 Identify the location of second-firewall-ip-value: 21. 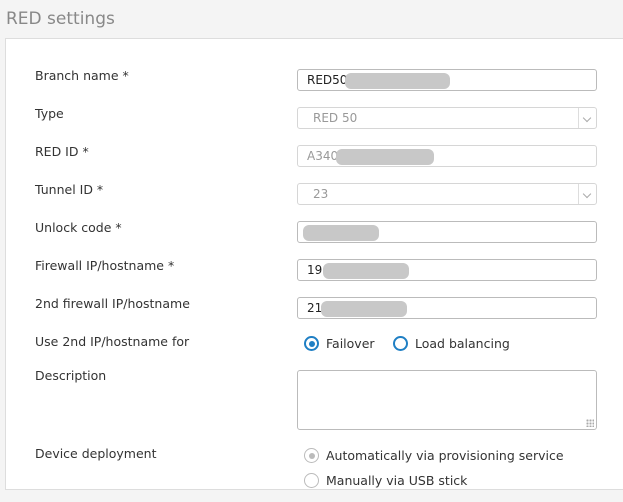
(315, 308).